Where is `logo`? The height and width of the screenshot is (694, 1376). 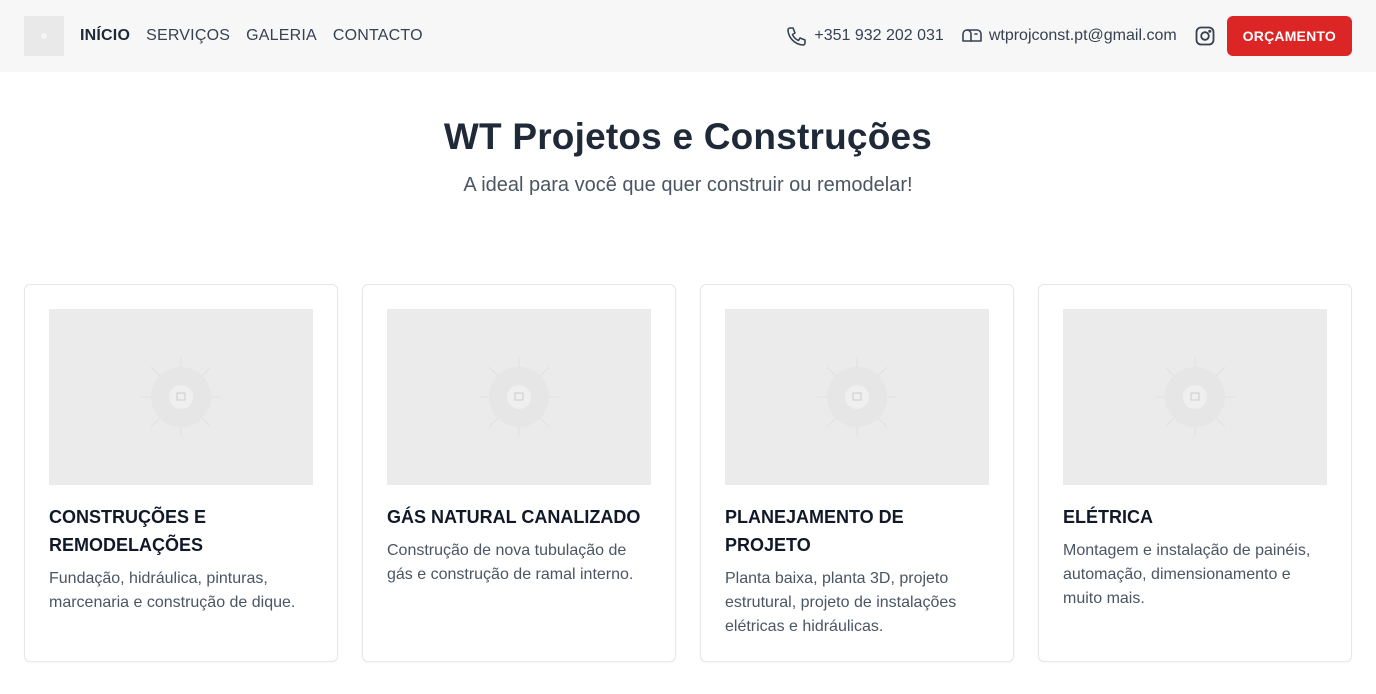 logo is located at coordinates (44, 36).